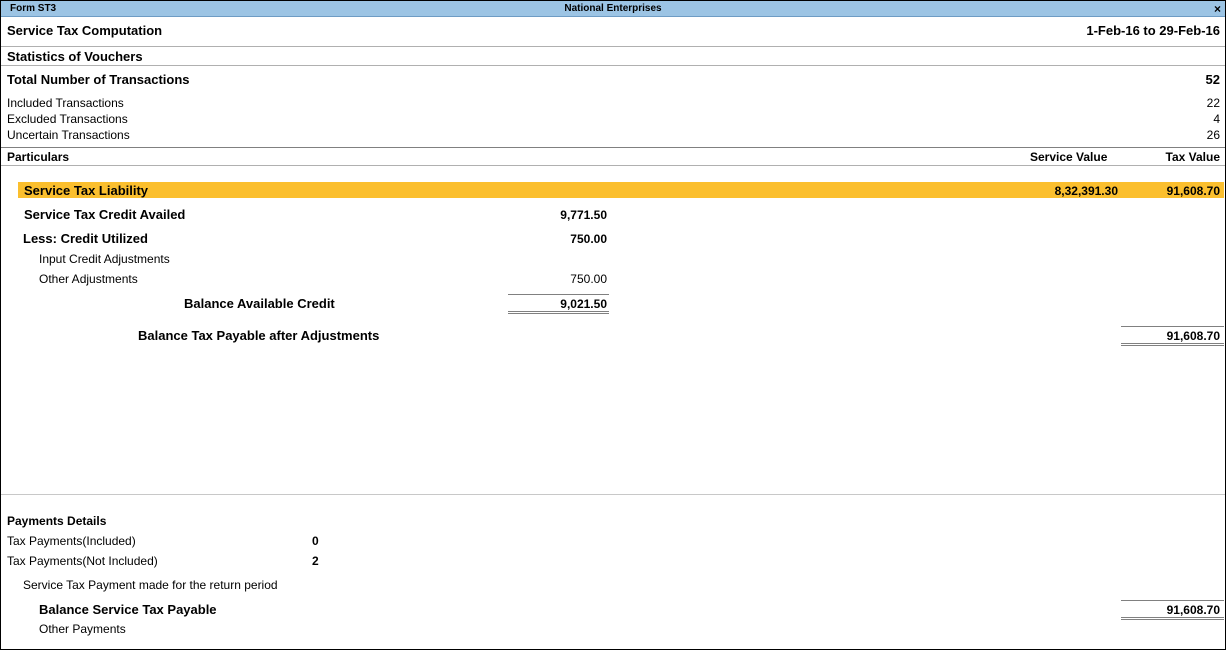 This screenshot has height=650, width=1226. I want to click on balance-service-tax-payable-label: Balance Service Tax Payable, so click(128, 609).